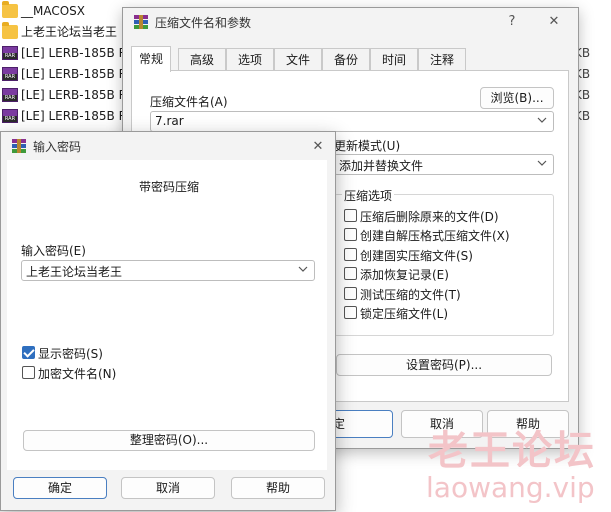 Image resolution: width=611 pixels, height=512 pixels. Describe the element at coordinates (350, 293) in the screenshot. I see `test-files-checkbox` at that location.